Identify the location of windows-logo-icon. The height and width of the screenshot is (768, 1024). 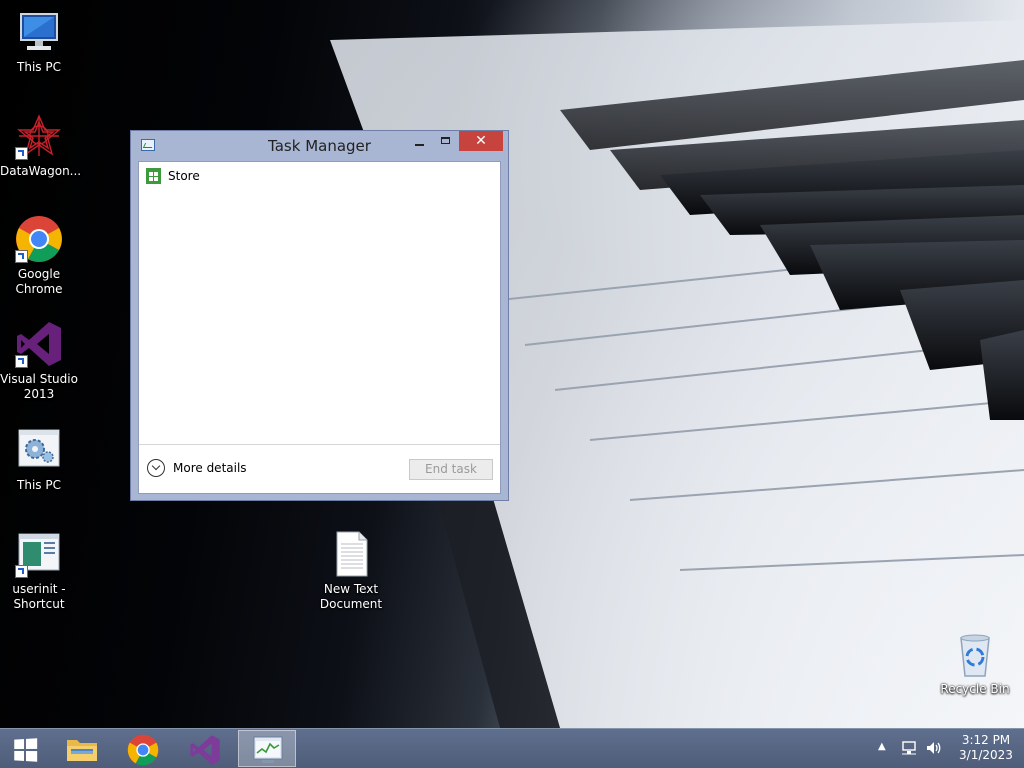
(26, 750).